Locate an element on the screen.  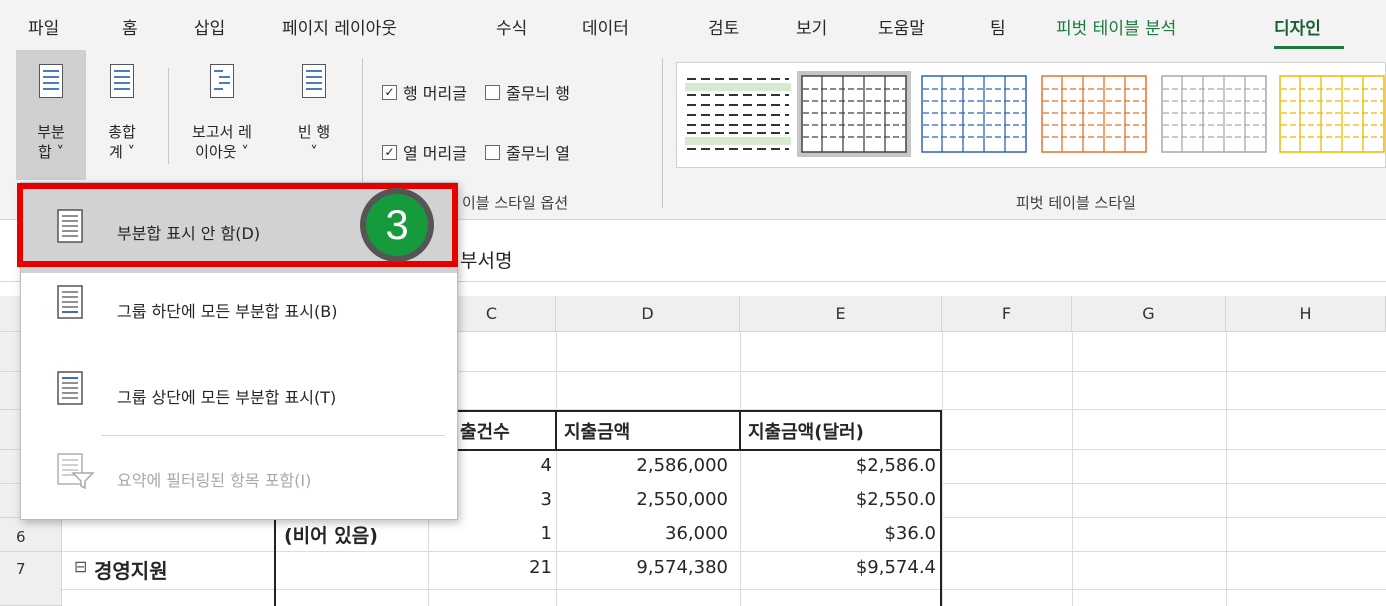
pivot-styles-group-label: 피벗 테이블 스타일 is located at coordinates (1076, 203).